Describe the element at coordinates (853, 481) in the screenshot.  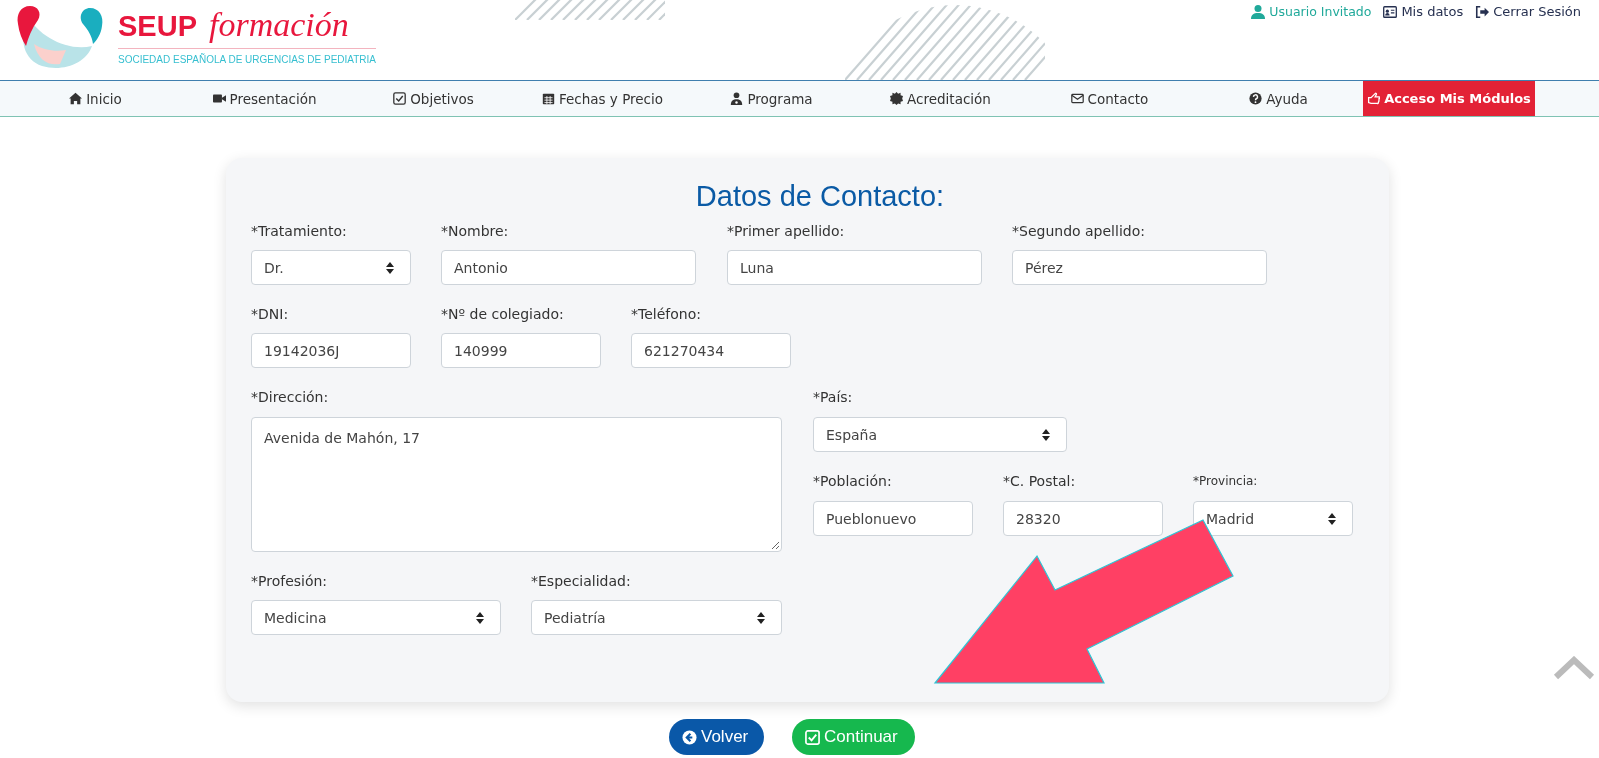
I see `field-label: *Población:` at that location.